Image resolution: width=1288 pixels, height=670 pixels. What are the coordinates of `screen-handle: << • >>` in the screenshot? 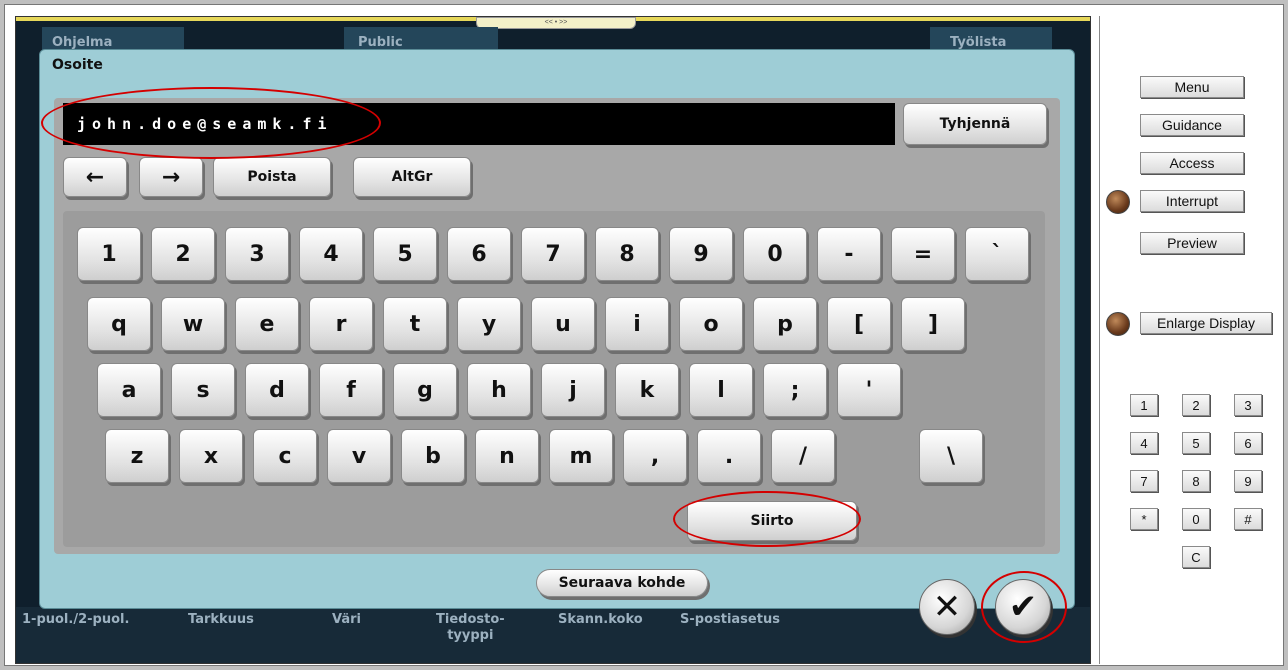 It's located at (556, 23).